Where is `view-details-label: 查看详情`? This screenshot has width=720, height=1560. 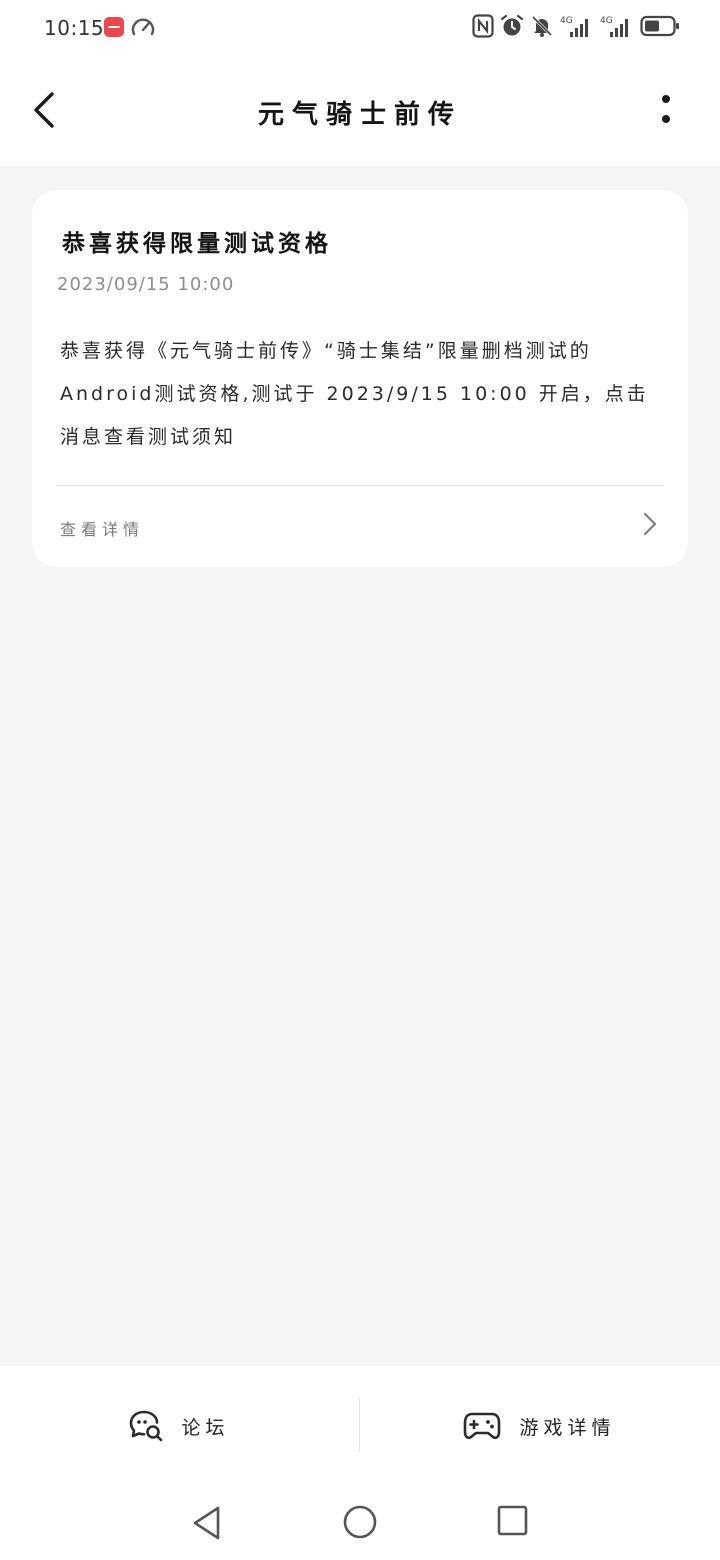
view-details-label: 查看详情 is located at coordinates (102, 529).